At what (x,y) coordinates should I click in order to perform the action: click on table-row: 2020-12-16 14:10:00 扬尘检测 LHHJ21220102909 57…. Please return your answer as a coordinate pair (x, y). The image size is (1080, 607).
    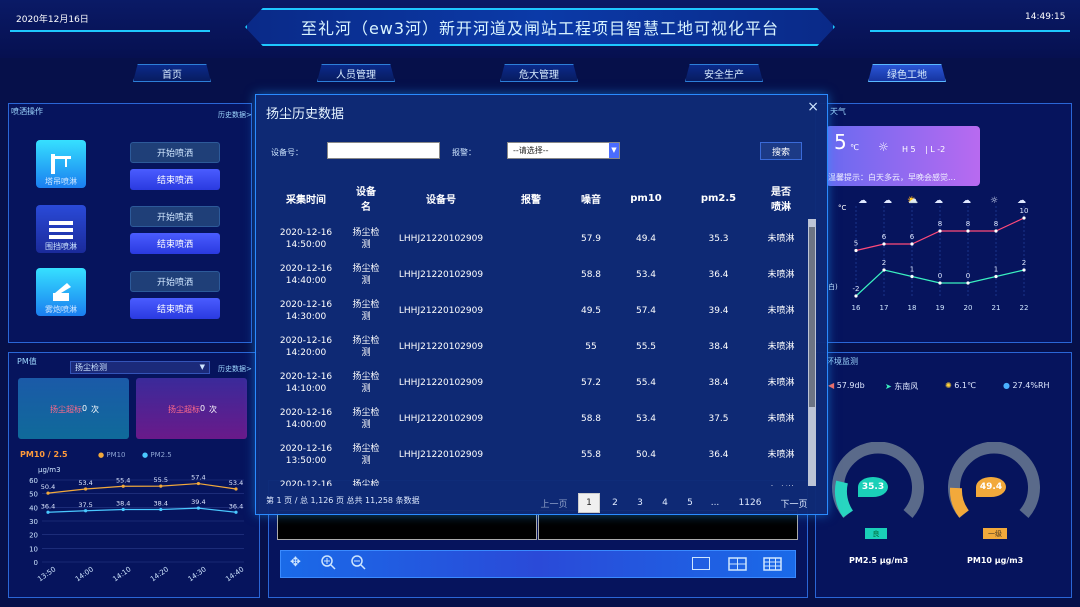
    Looking at the image, I should click on (538, 383).